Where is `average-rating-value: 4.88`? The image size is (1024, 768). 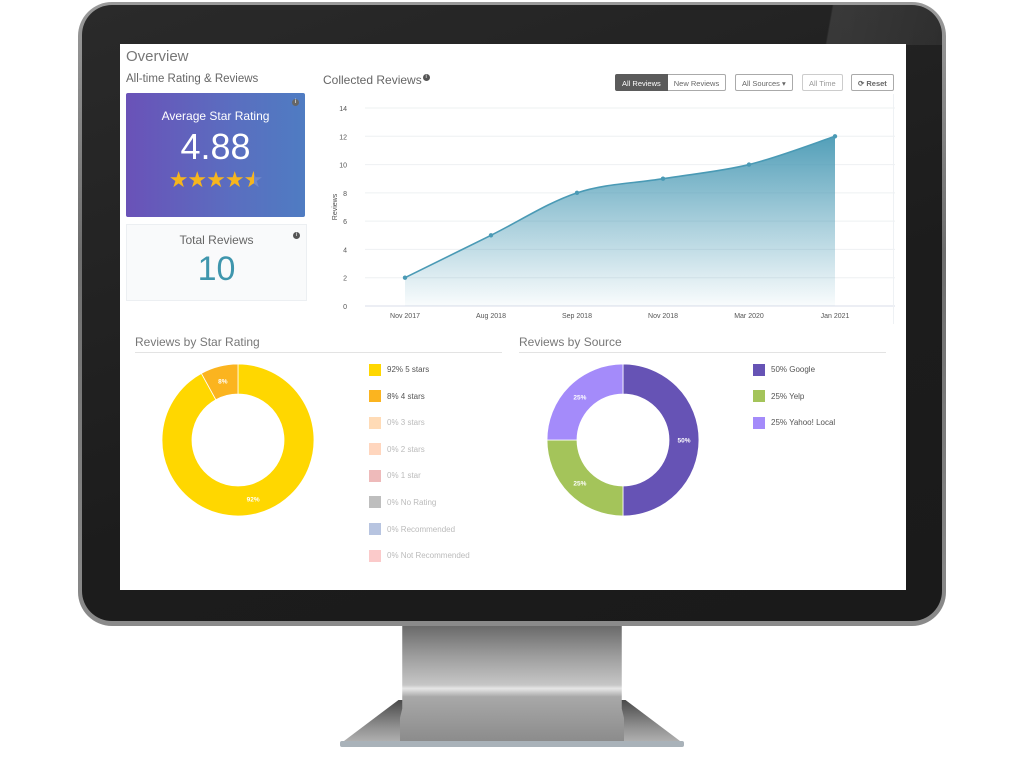 average-rating-value: 4.88 is located at coordinates (215, 146).